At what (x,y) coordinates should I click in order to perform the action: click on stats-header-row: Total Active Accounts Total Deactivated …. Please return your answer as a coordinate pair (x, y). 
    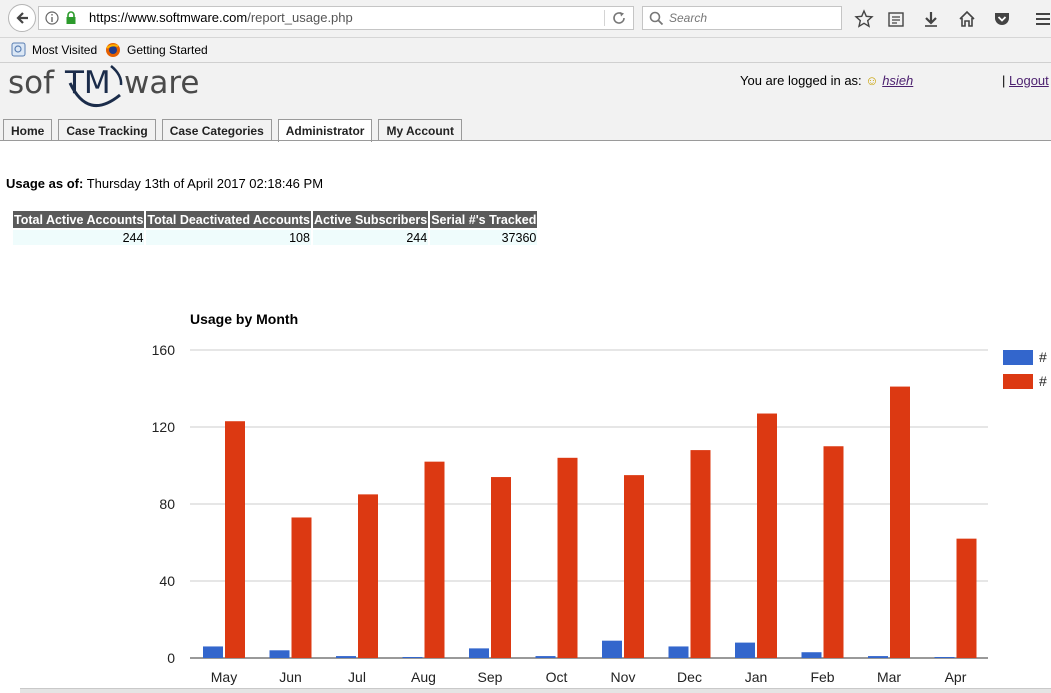
    Looking at the image, I should click on (275, 219).